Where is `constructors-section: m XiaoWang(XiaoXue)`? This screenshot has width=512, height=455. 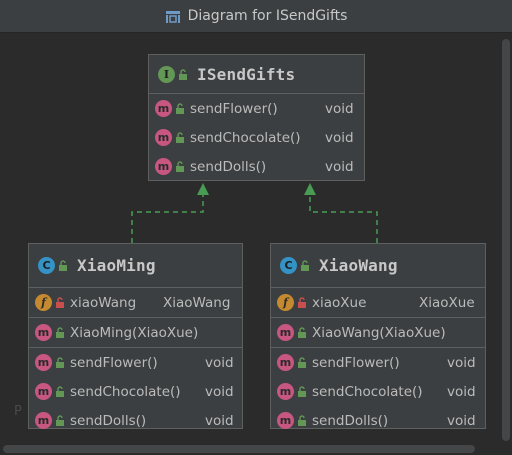 constructors-section: m XiaoWang(XiaoXue) is located at coordinates (378, 333).